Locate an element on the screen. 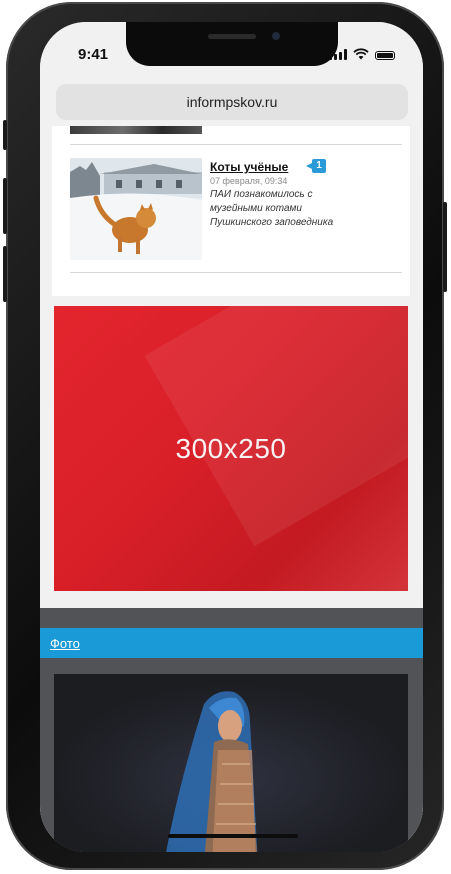  wifi-icon is located at coordinates (361, 54).